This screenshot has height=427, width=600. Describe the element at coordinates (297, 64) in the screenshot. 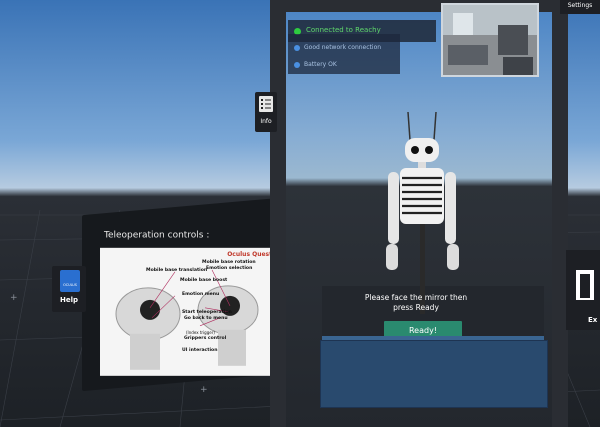

I see `battery-icon` at that location.